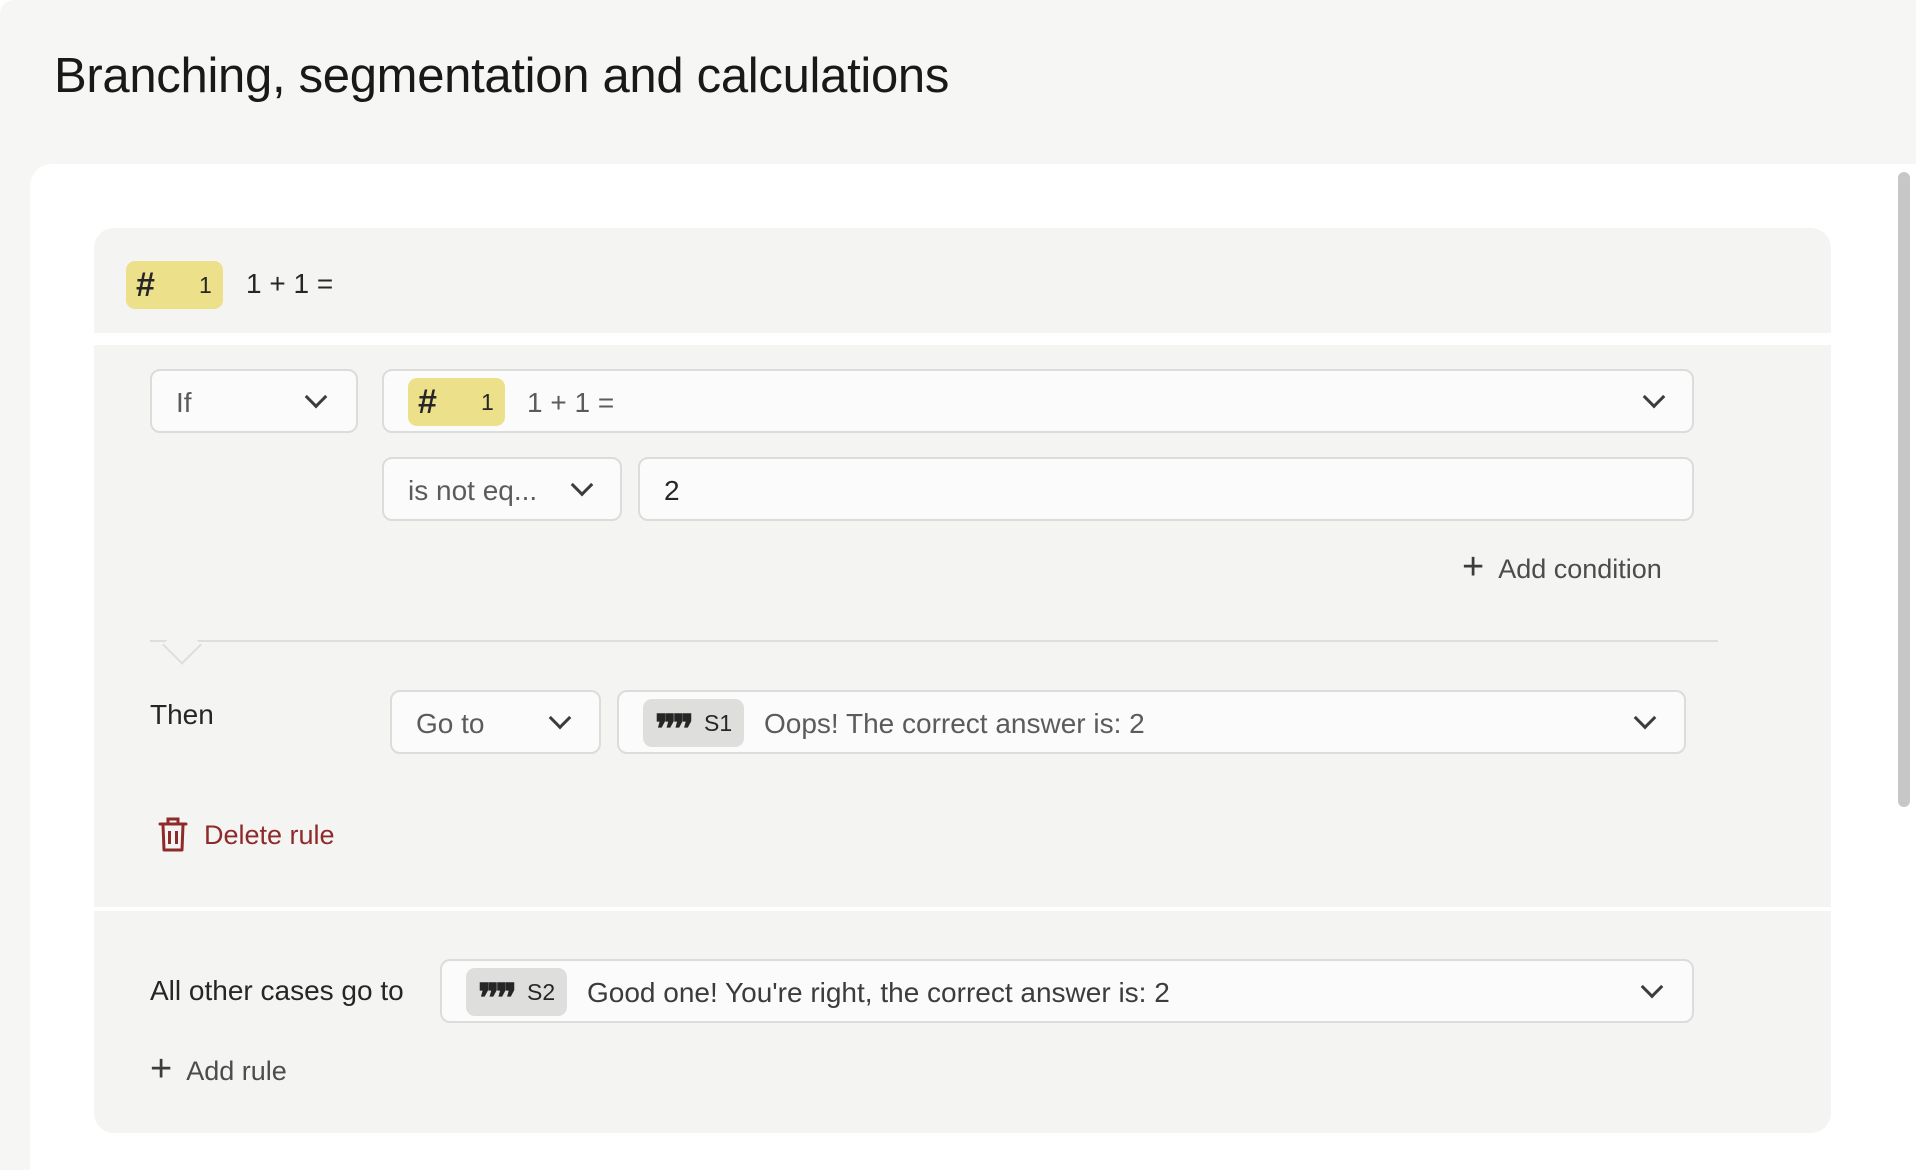  I want to click on condition-value: 2, so click(672, 490).